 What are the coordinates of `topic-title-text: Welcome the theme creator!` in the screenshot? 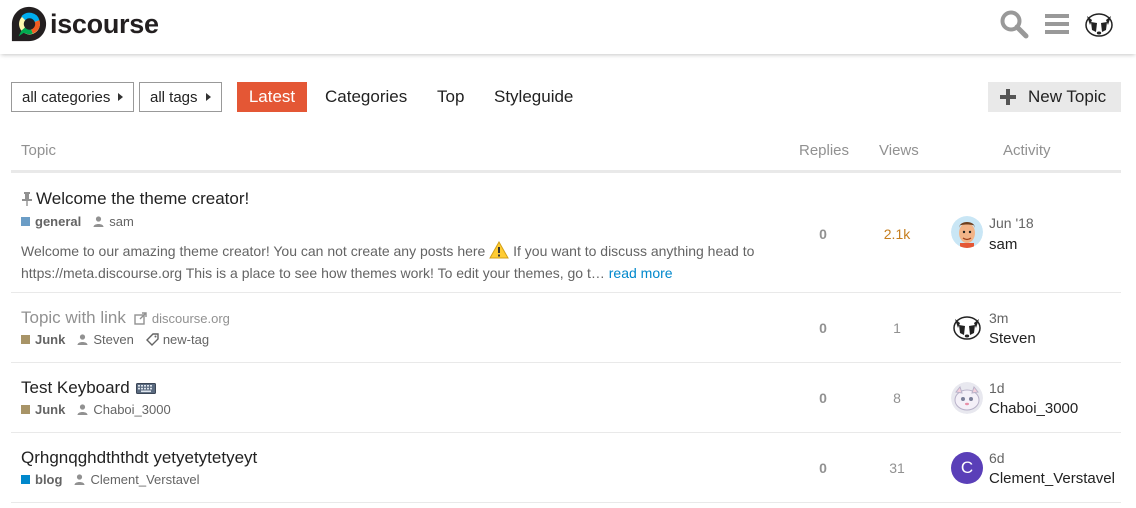 It's located at (143, 198).